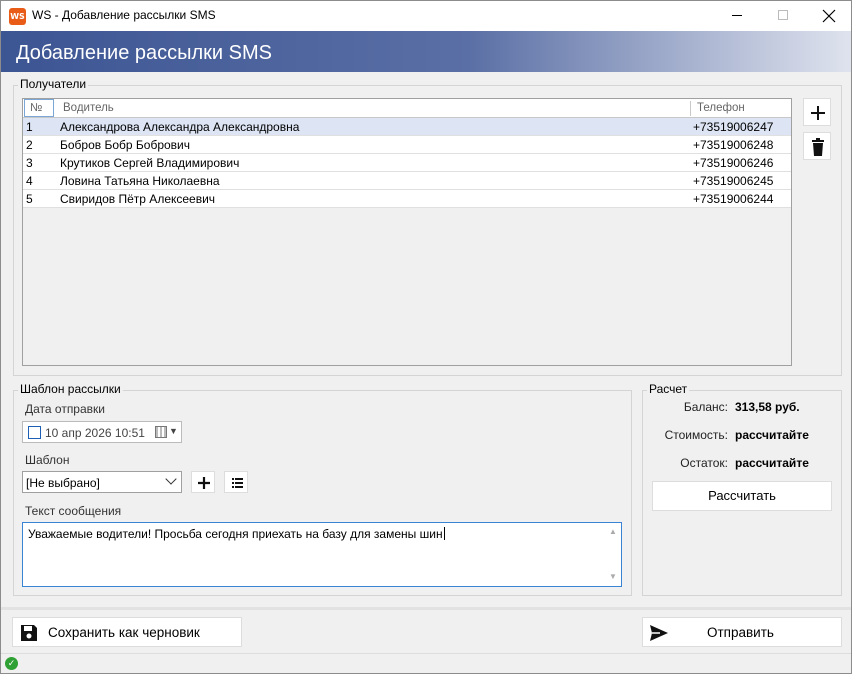 The width and height of the screenshot is (852, 674). Describe the element at coordinates (733, 181) in the screenshot. I see `row-phone: +73519006245` at that location.